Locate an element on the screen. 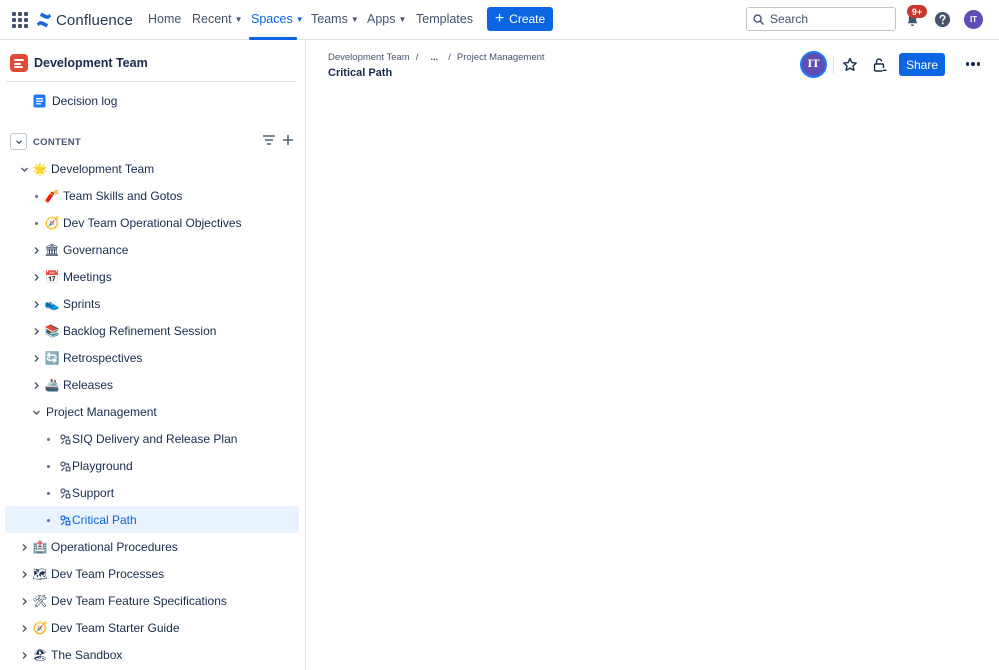 This screenshot has height=670, width=999. page-emoji-icon: 🧭 is located at coordinates (52, 223).